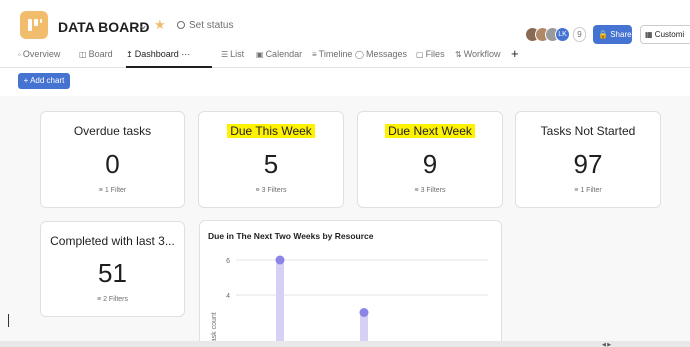  I want to click on tab-dashboard: ↥ Dashboard ···, so click(158, 54).